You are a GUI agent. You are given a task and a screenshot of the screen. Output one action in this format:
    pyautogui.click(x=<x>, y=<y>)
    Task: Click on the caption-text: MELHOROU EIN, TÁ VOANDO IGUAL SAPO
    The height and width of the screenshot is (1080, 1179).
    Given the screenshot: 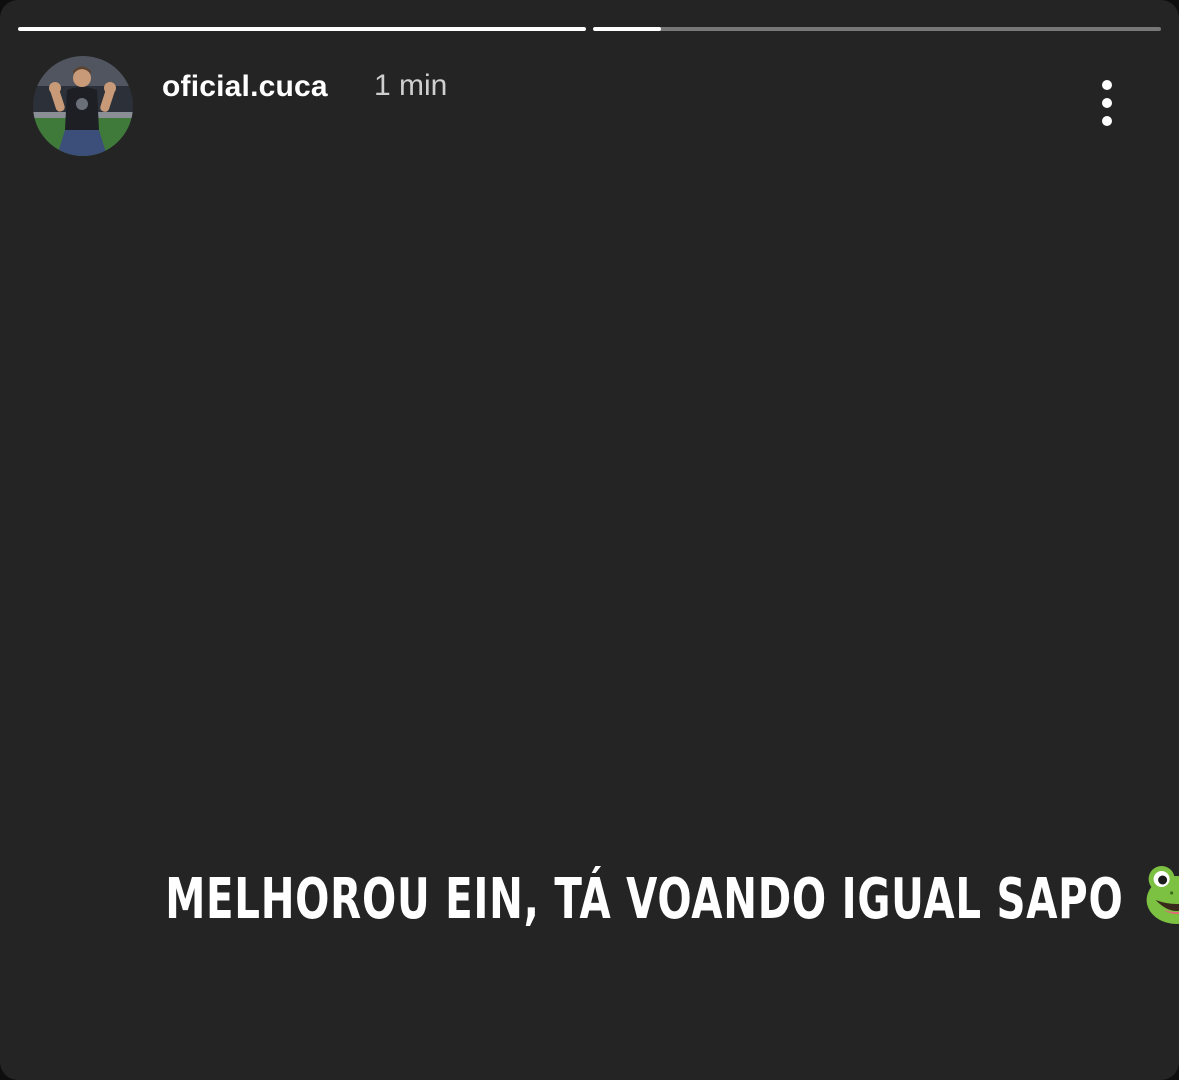 What is the action you would take?
    pyautogui.click(x=644, y=899)
    